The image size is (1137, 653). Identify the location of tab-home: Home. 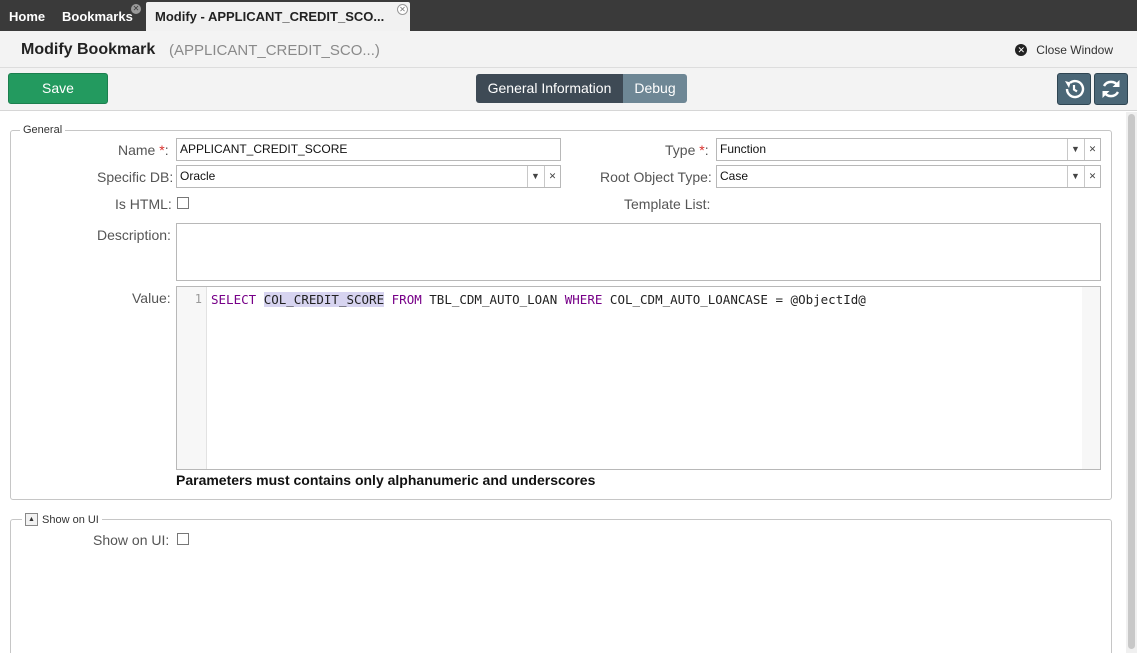
(27, 15).